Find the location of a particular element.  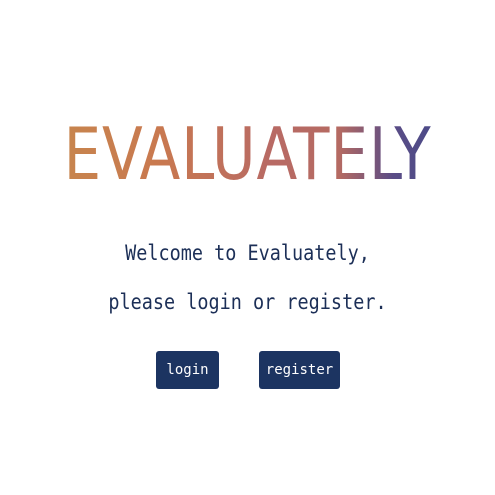

welcome-heading: Welcome to Evaluately, is located at coordinates (247, 253).